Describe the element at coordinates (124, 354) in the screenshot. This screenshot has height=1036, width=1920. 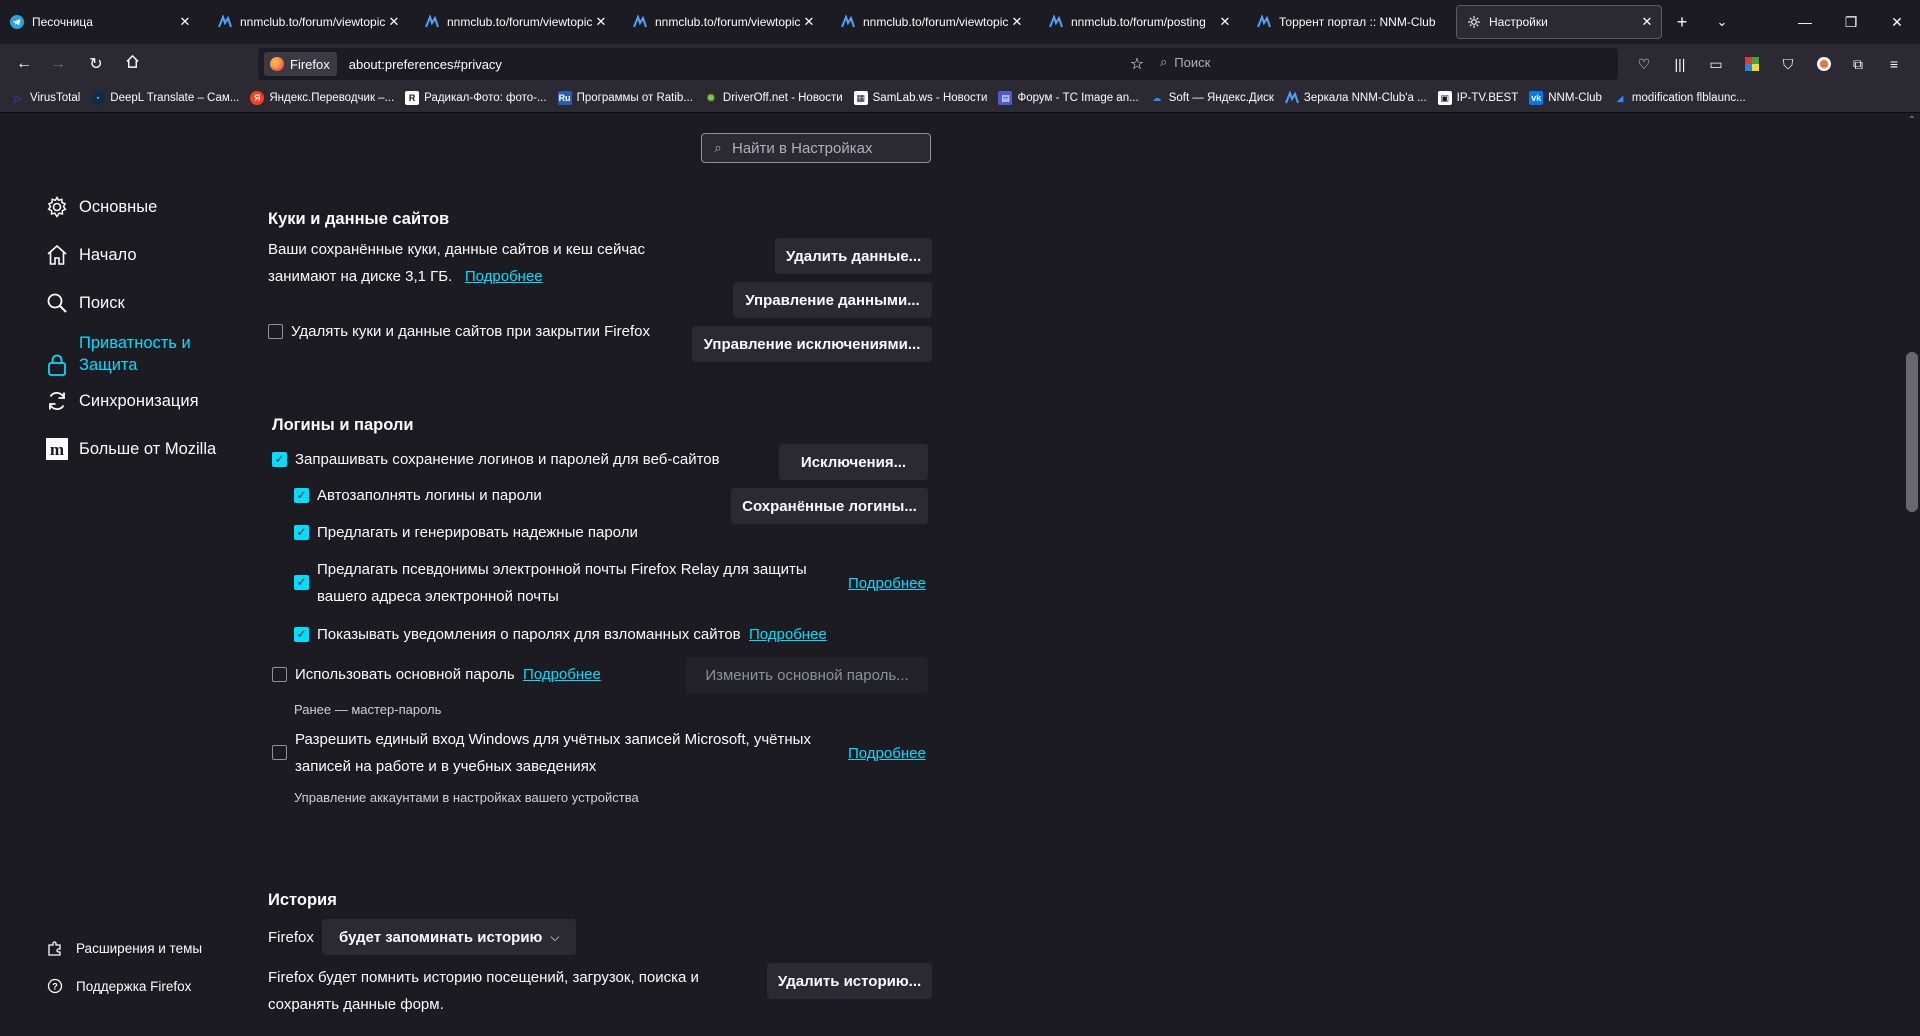
I see `sidebar-item-privacy: Приватность и Защита` at that location.